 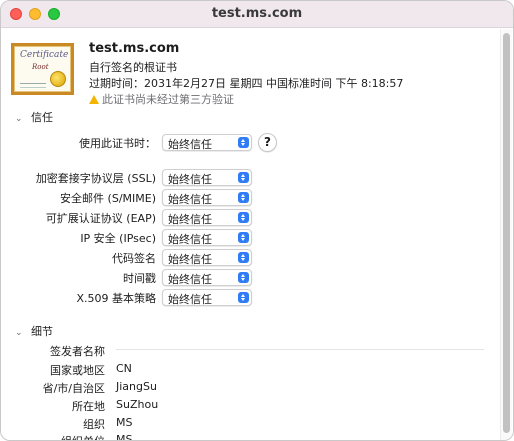 What do you see at coordinates (117, 143) in the screenshot?
I see `use-certificate-label: 使用此证书时：` at bounding box center [117, 143].